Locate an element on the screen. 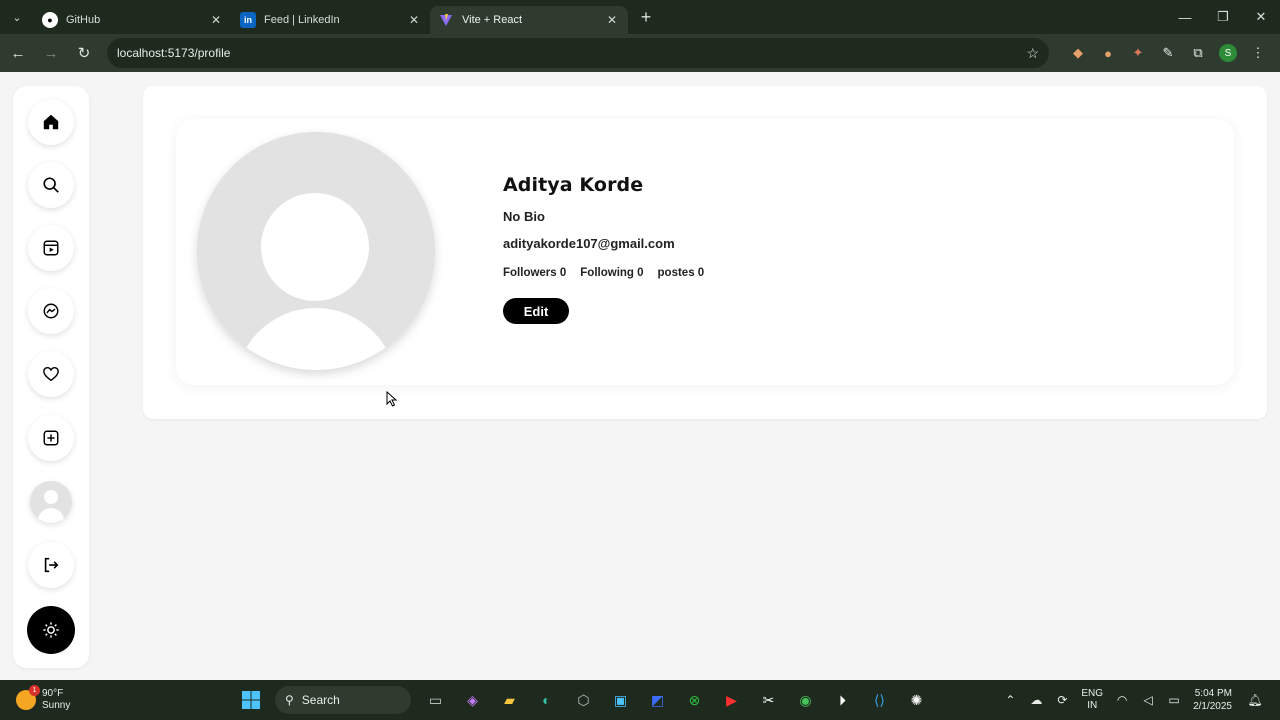 This screenshot has width=1280, height=720. youtube-icon: ▶ is located at coordinates (732, 700).